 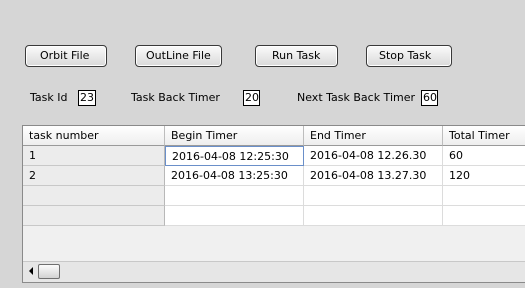 What do you see at coordinates (373, 176) in the screenshot?
I see `table-row-cell: 2016-04-08 13.27.30` at bounding box center [373, 176].